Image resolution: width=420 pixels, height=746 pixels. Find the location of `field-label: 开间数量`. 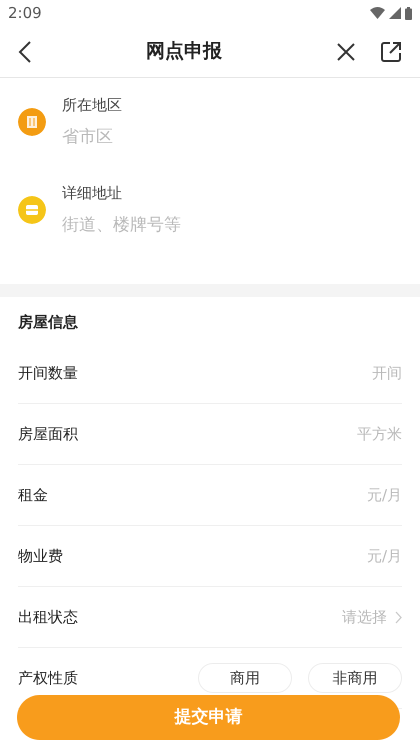

field-label: 开间数量 is located at coordinates (48, 373).